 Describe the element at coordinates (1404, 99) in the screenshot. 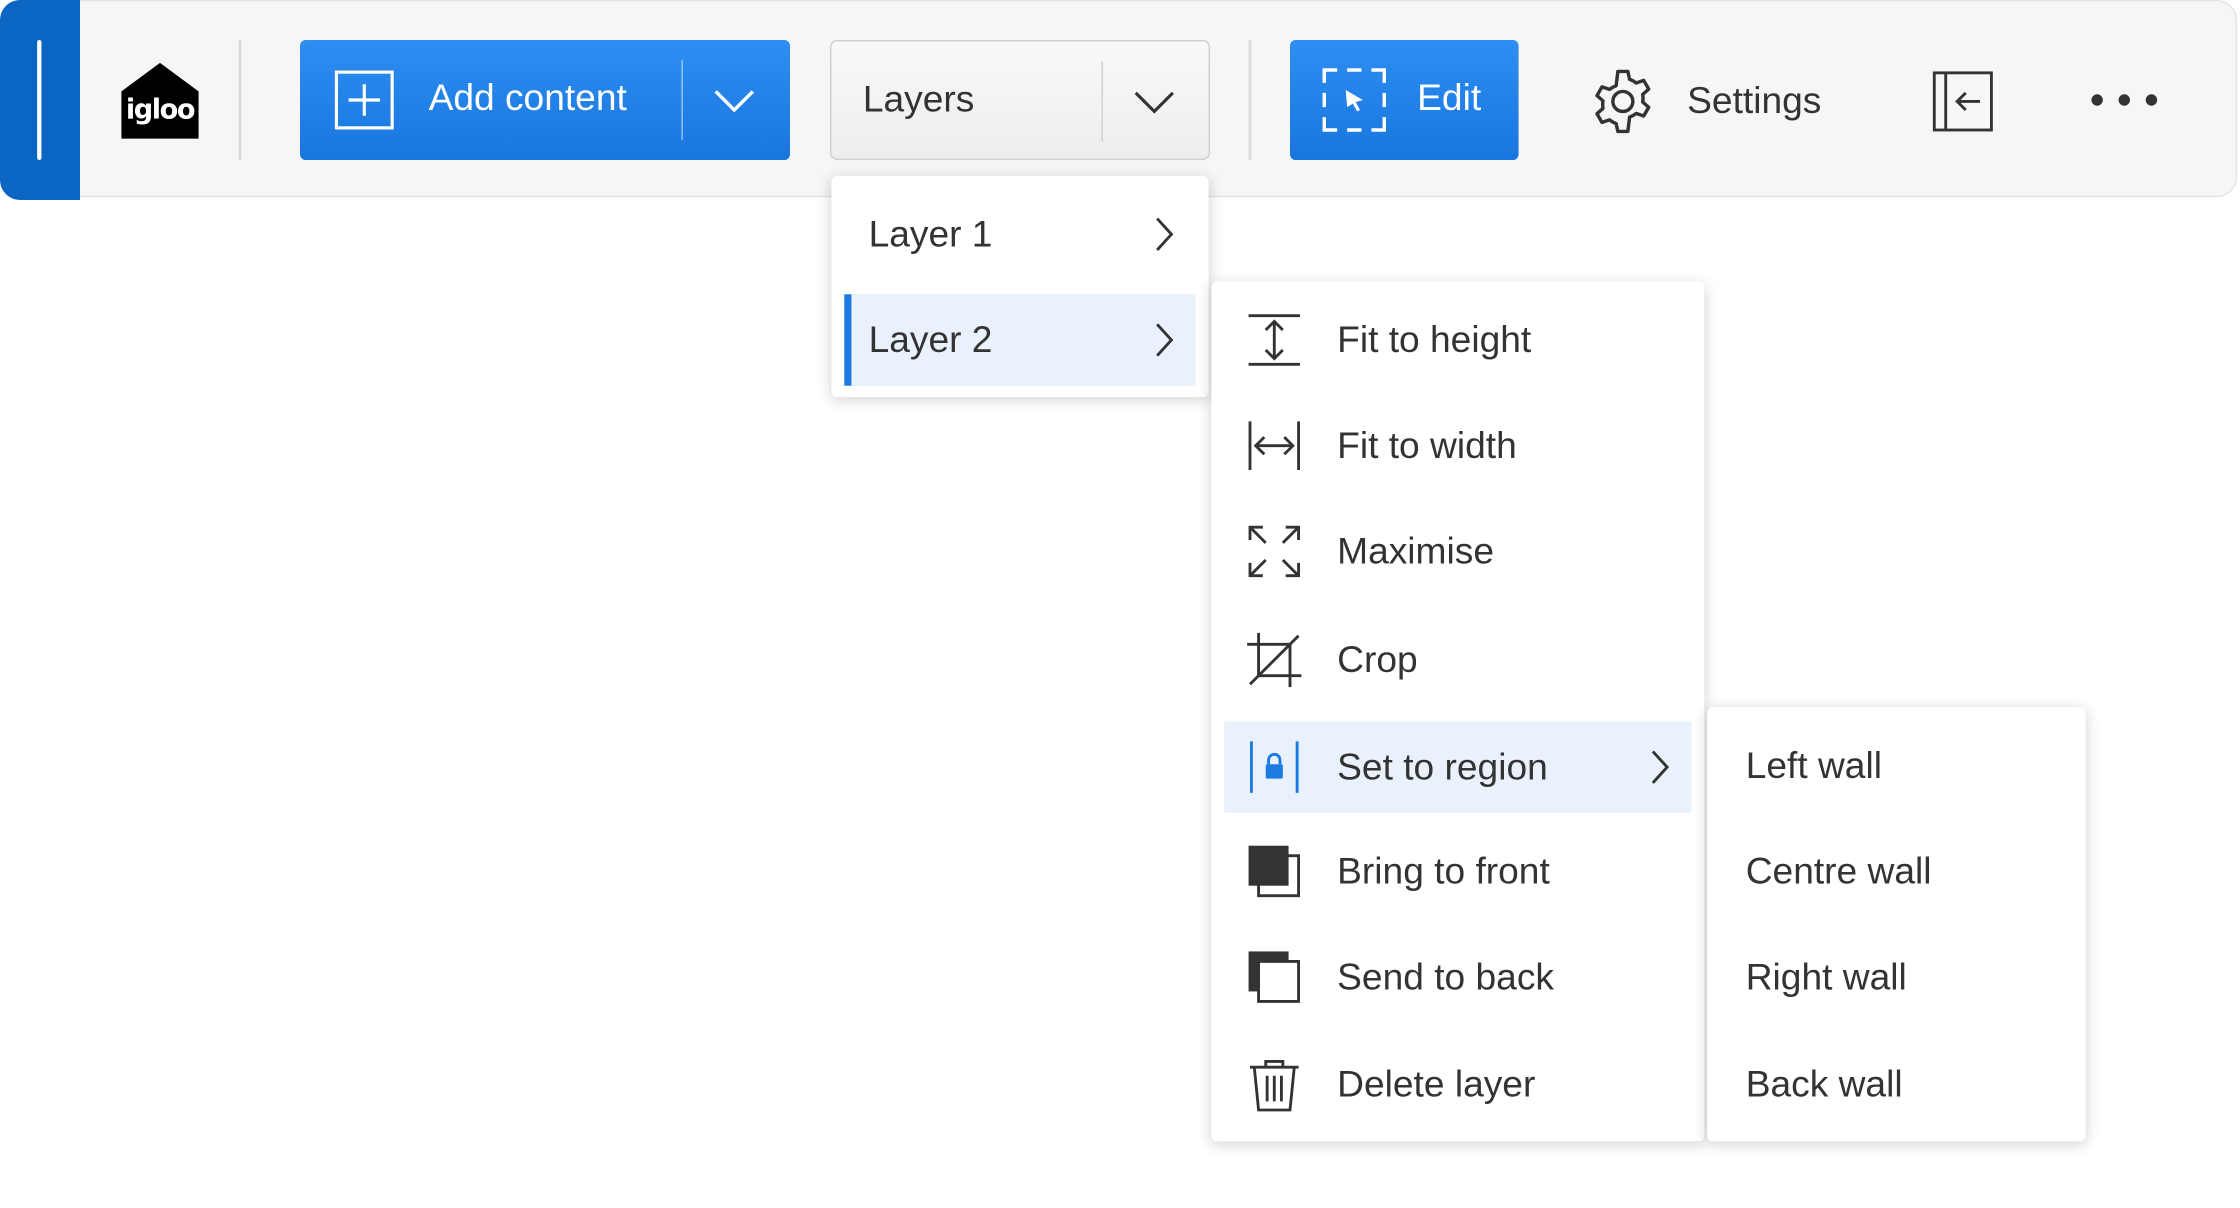

I see `edit-button: Edit` at that location.